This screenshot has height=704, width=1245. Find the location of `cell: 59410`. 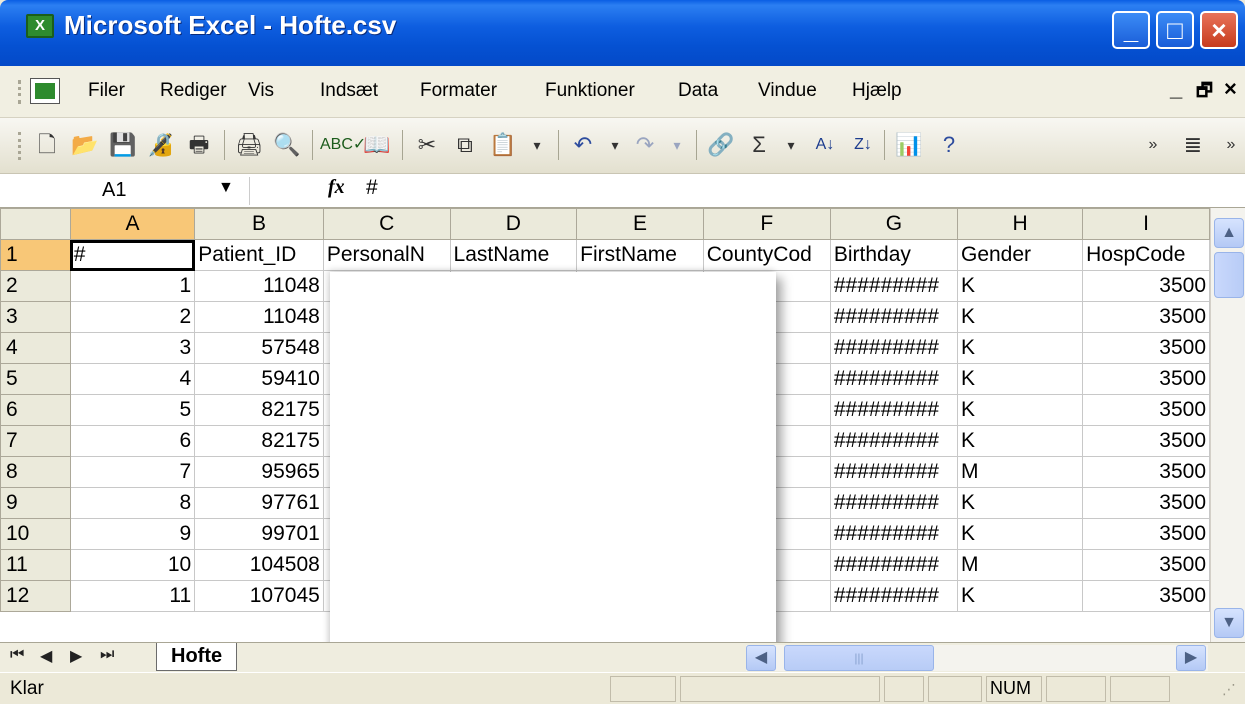

cell: 59410 is located at coordinates (259, 379).